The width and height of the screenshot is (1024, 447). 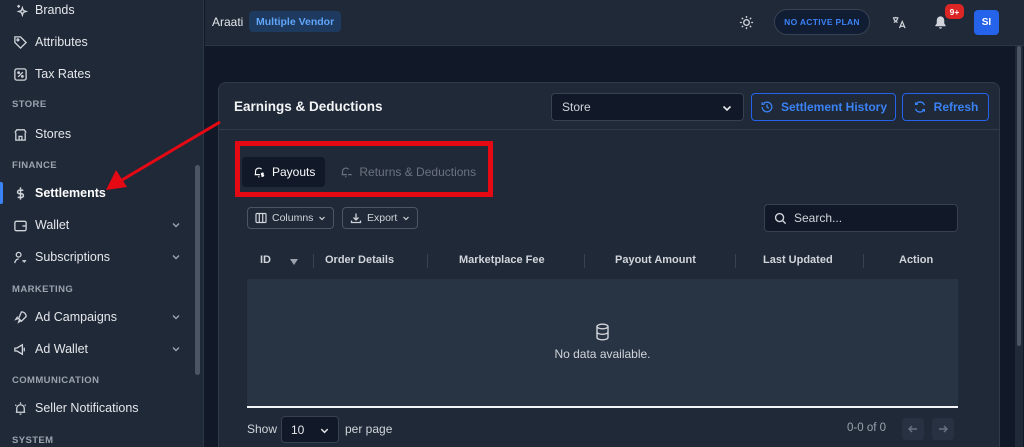 What do you see at coordinates (647, 107) in the screenshot?
I see `store-select: Store` at bounding box center [647, 107].